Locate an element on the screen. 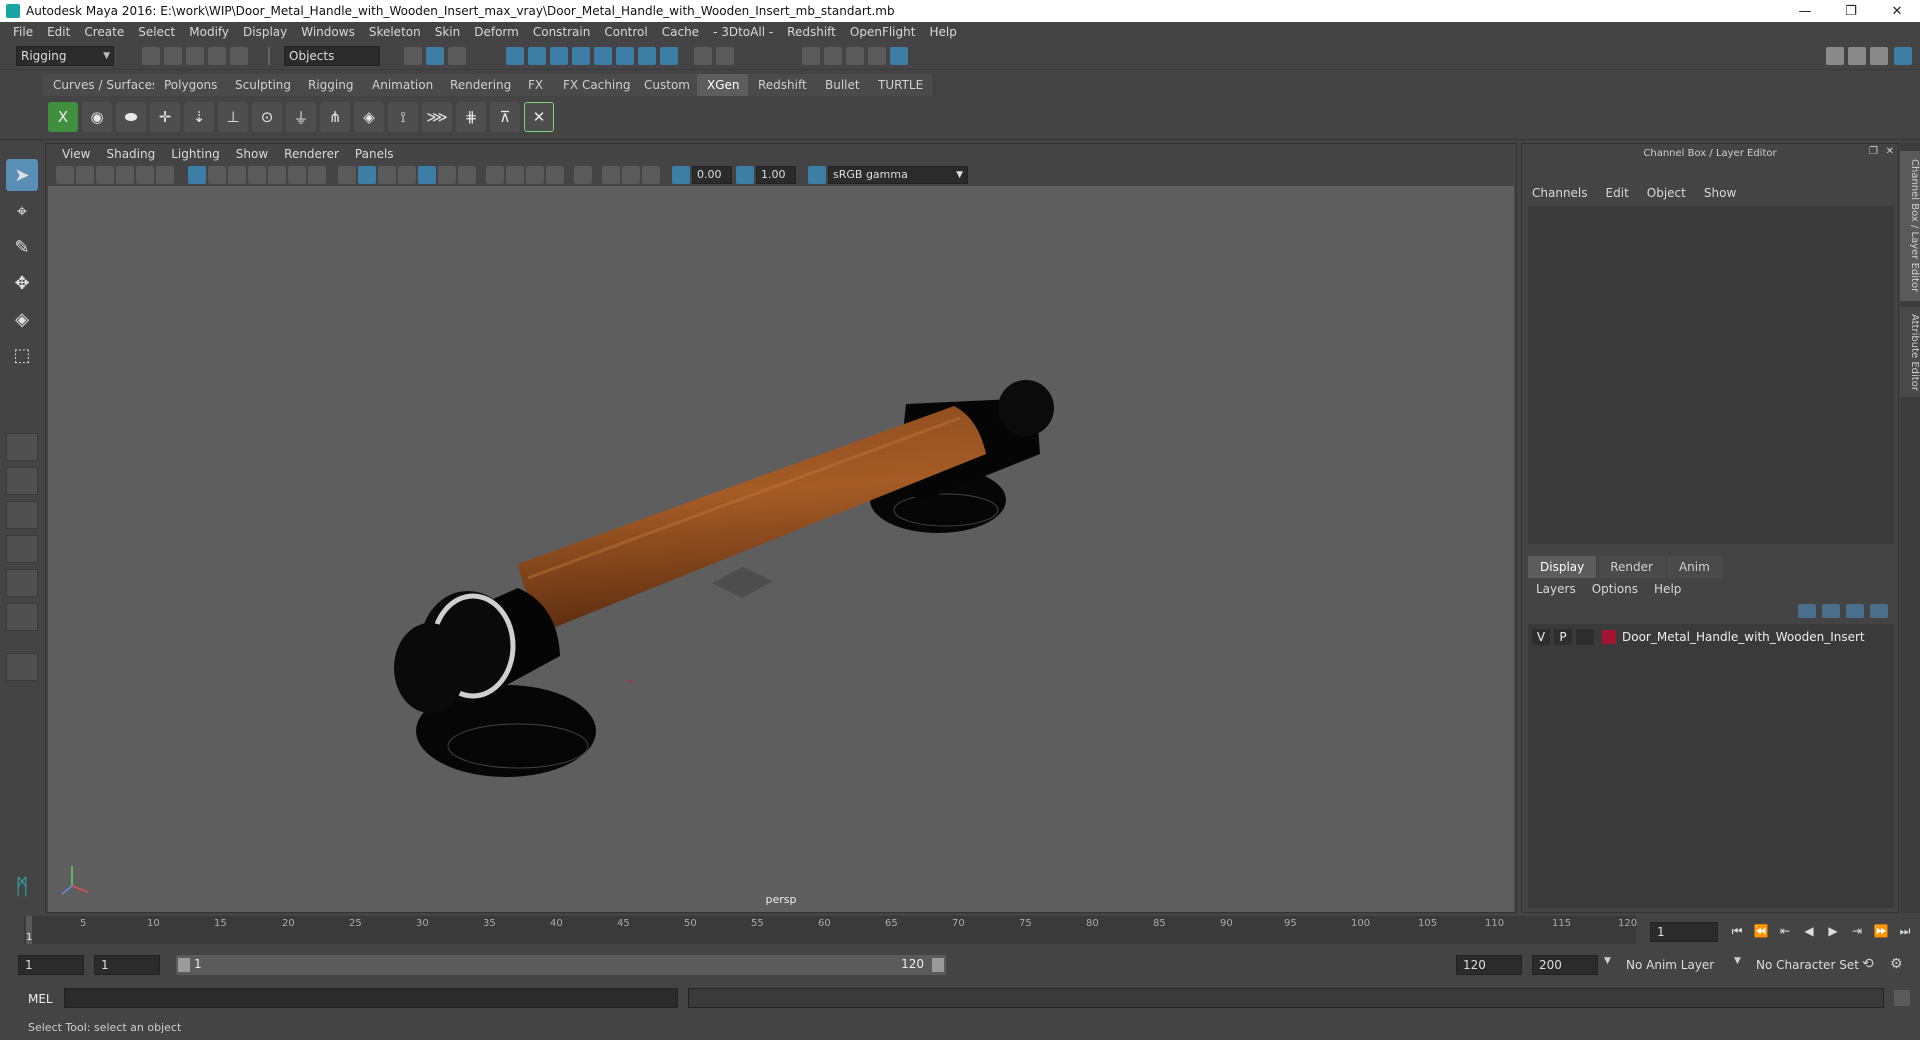  menu-help: Help is located at coordinates (942, 32).